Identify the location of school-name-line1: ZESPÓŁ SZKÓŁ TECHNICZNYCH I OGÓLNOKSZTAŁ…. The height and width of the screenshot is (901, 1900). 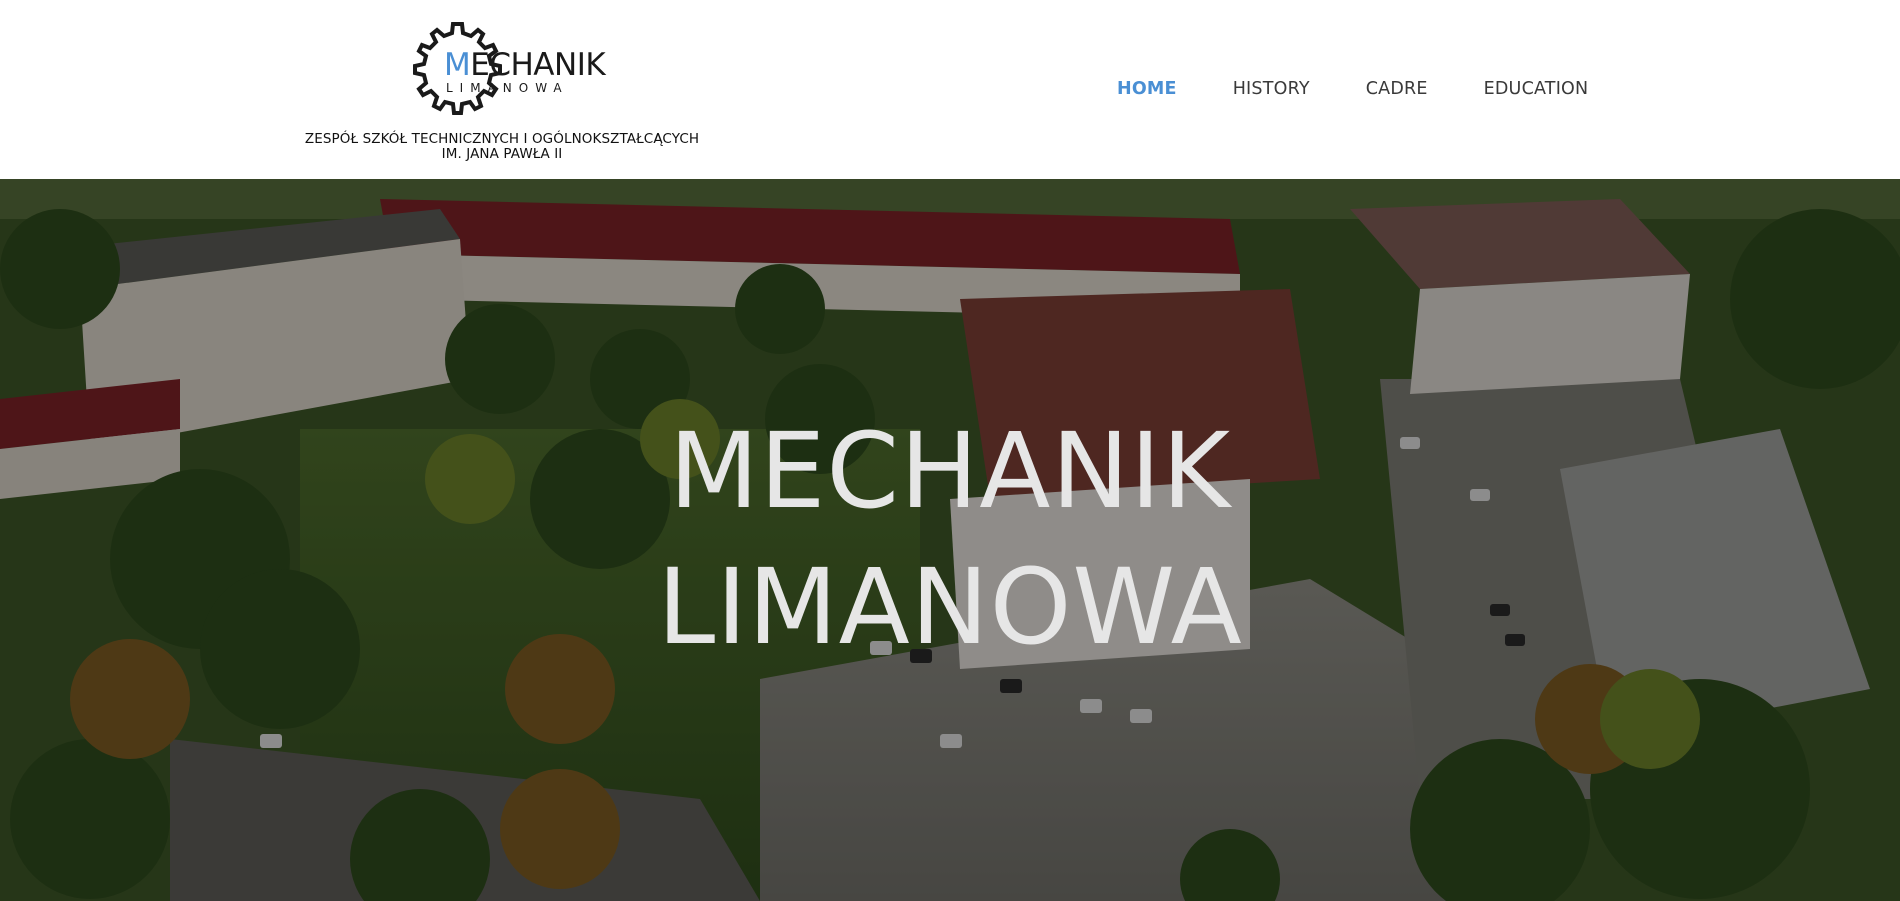
(502, 139).